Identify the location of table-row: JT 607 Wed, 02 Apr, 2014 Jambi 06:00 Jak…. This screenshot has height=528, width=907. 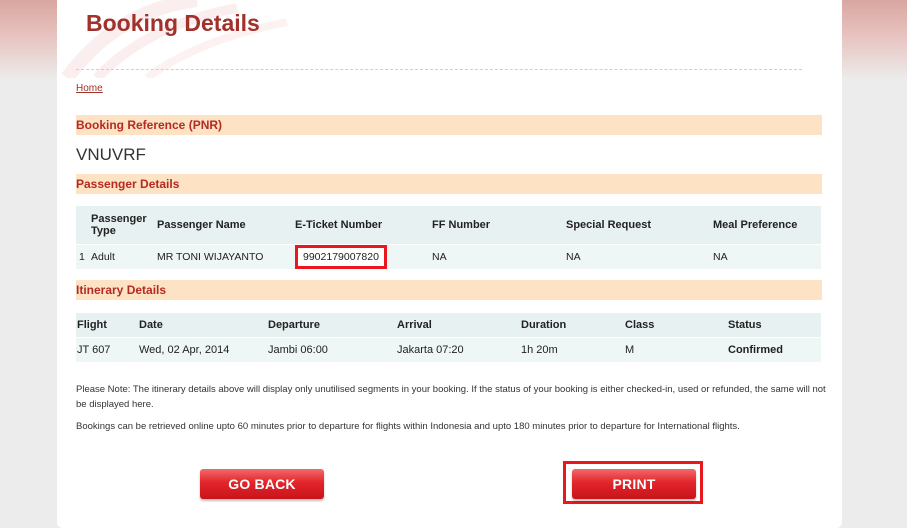
(448, 349).